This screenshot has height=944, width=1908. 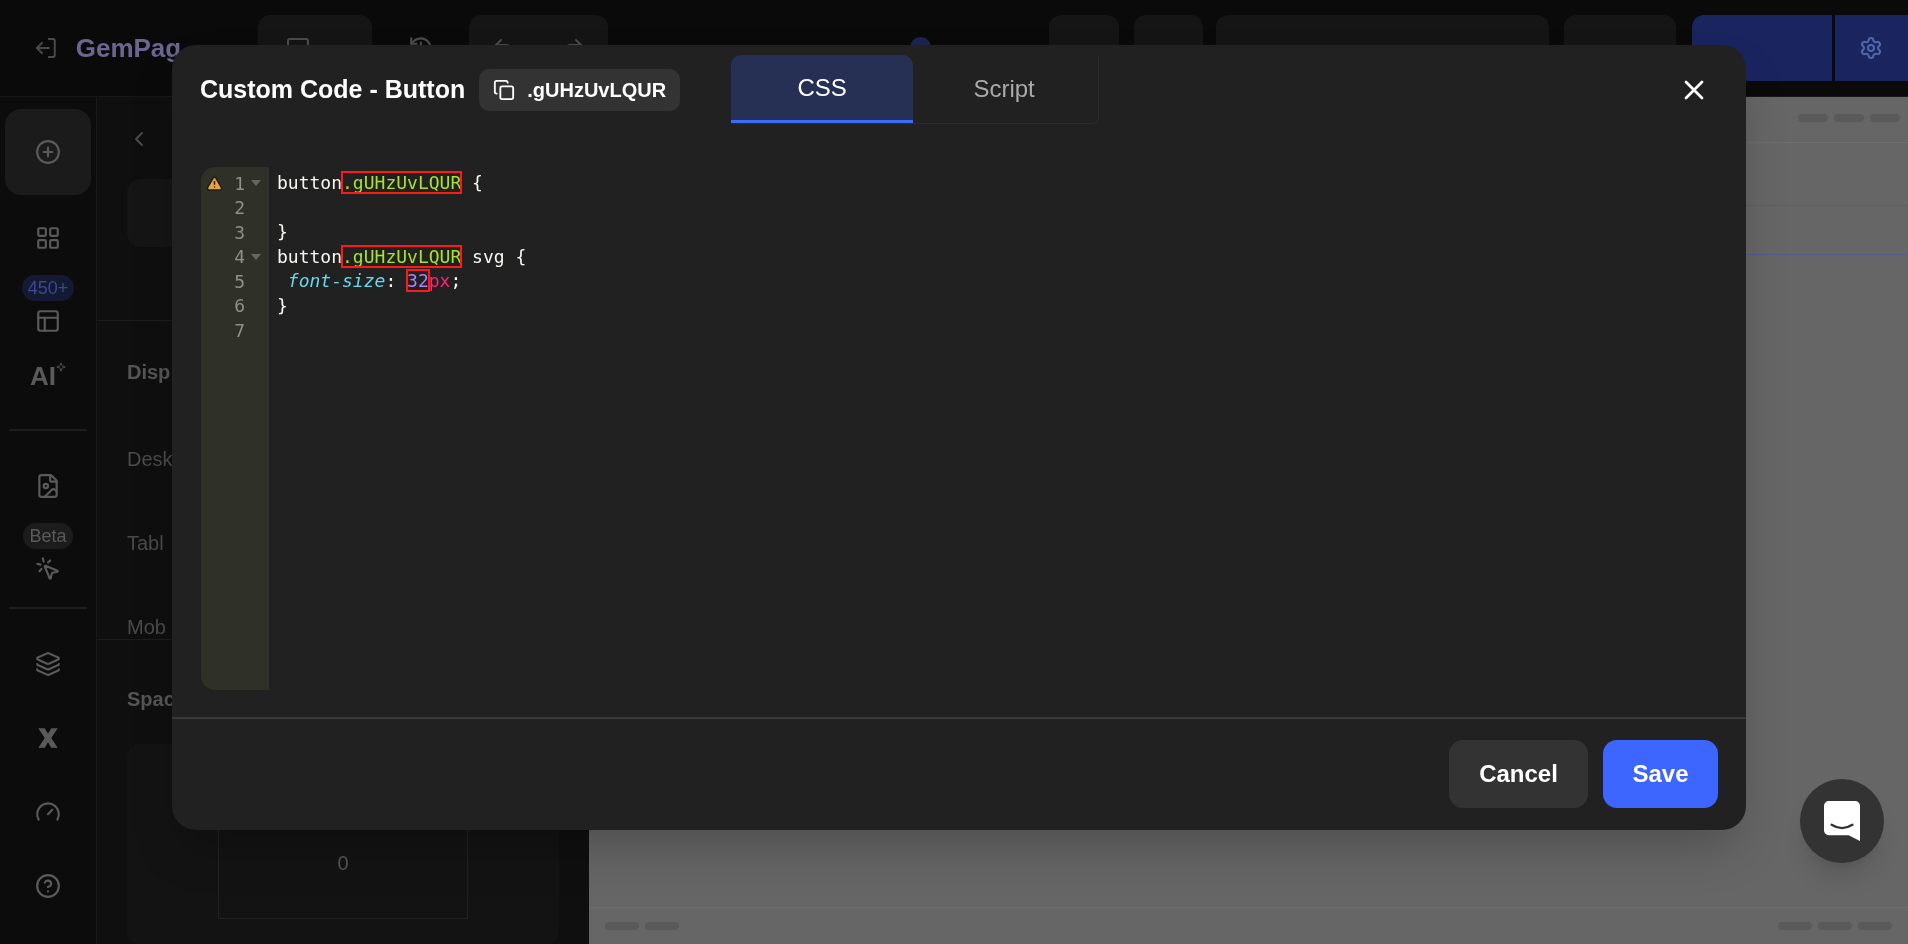 What do you see at coordinates (149, 372) in the screenshot?
I see `section-title: Disp` at bounding box center [149, 372].